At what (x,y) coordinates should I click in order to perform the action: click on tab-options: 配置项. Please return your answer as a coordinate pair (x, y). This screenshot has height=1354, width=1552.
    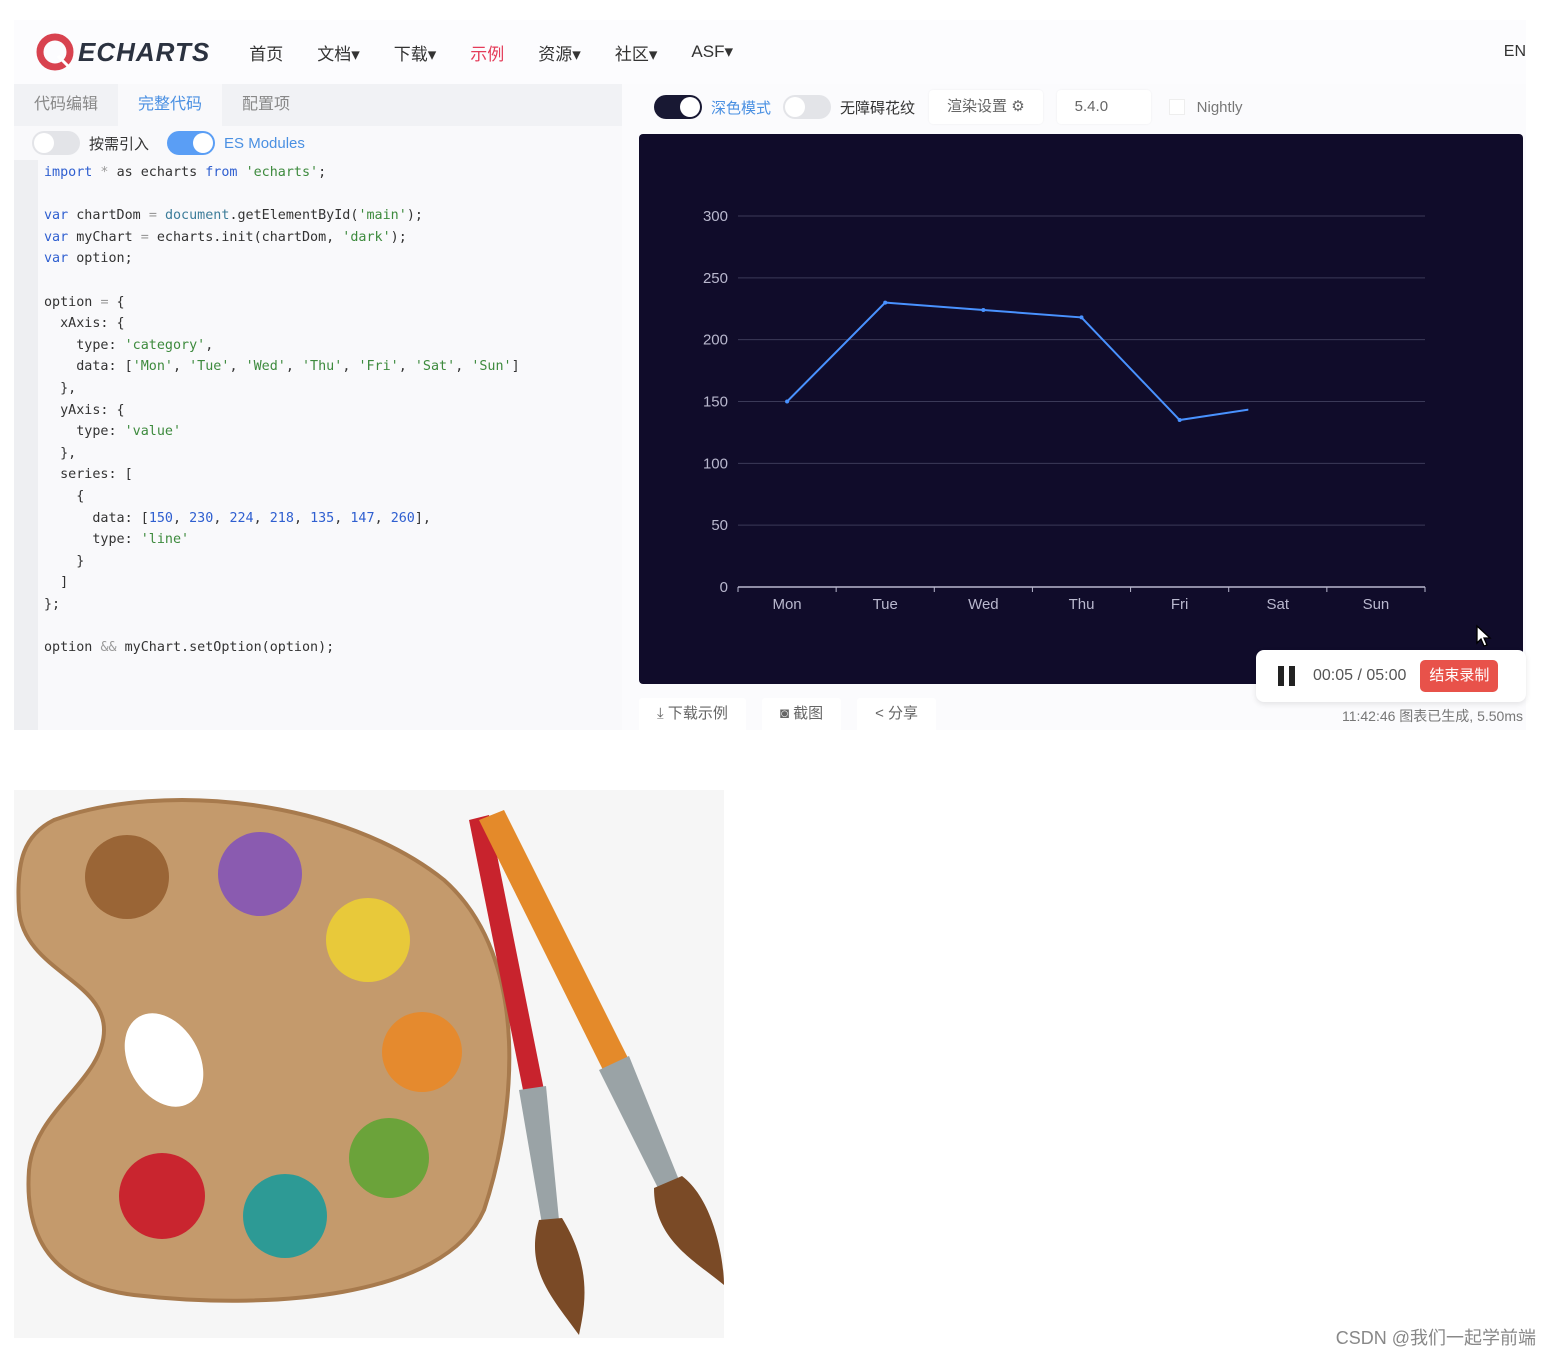
    Looking at the image, I should click on (266, 105).